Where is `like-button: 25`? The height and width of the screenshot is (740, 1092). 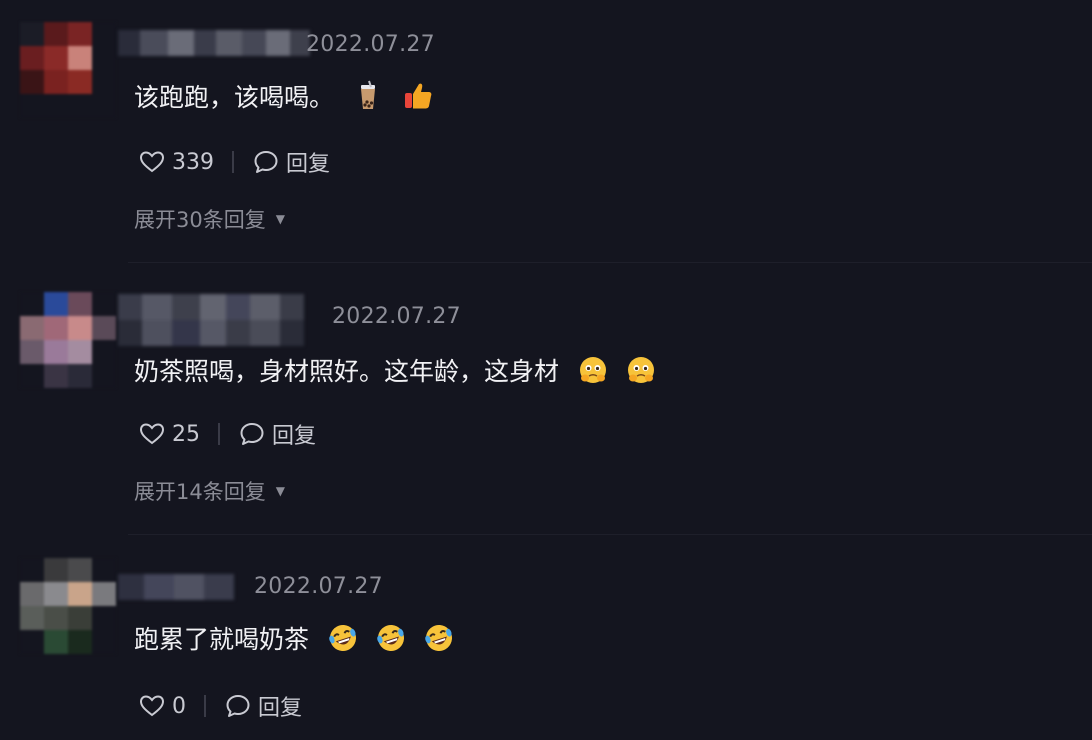 like-button: 25 is located at coordinates (169, 434).